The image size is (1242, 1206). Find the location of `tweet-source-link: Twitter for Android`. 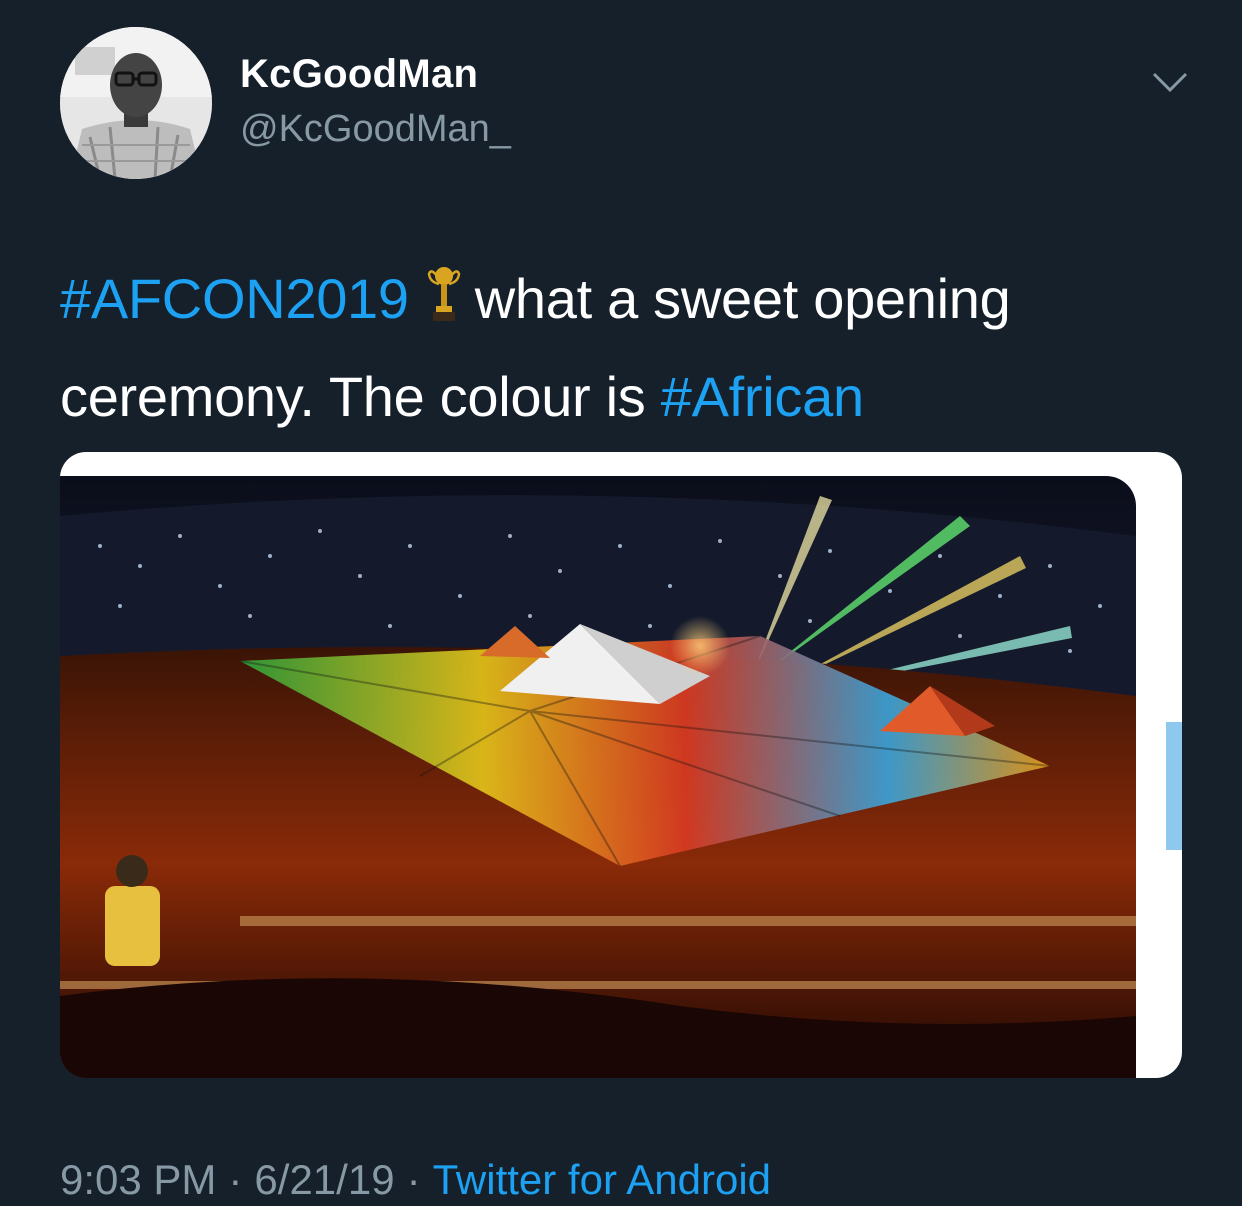

tweet-source-link: Twitter for Android is located at coordinates (602, 1179).